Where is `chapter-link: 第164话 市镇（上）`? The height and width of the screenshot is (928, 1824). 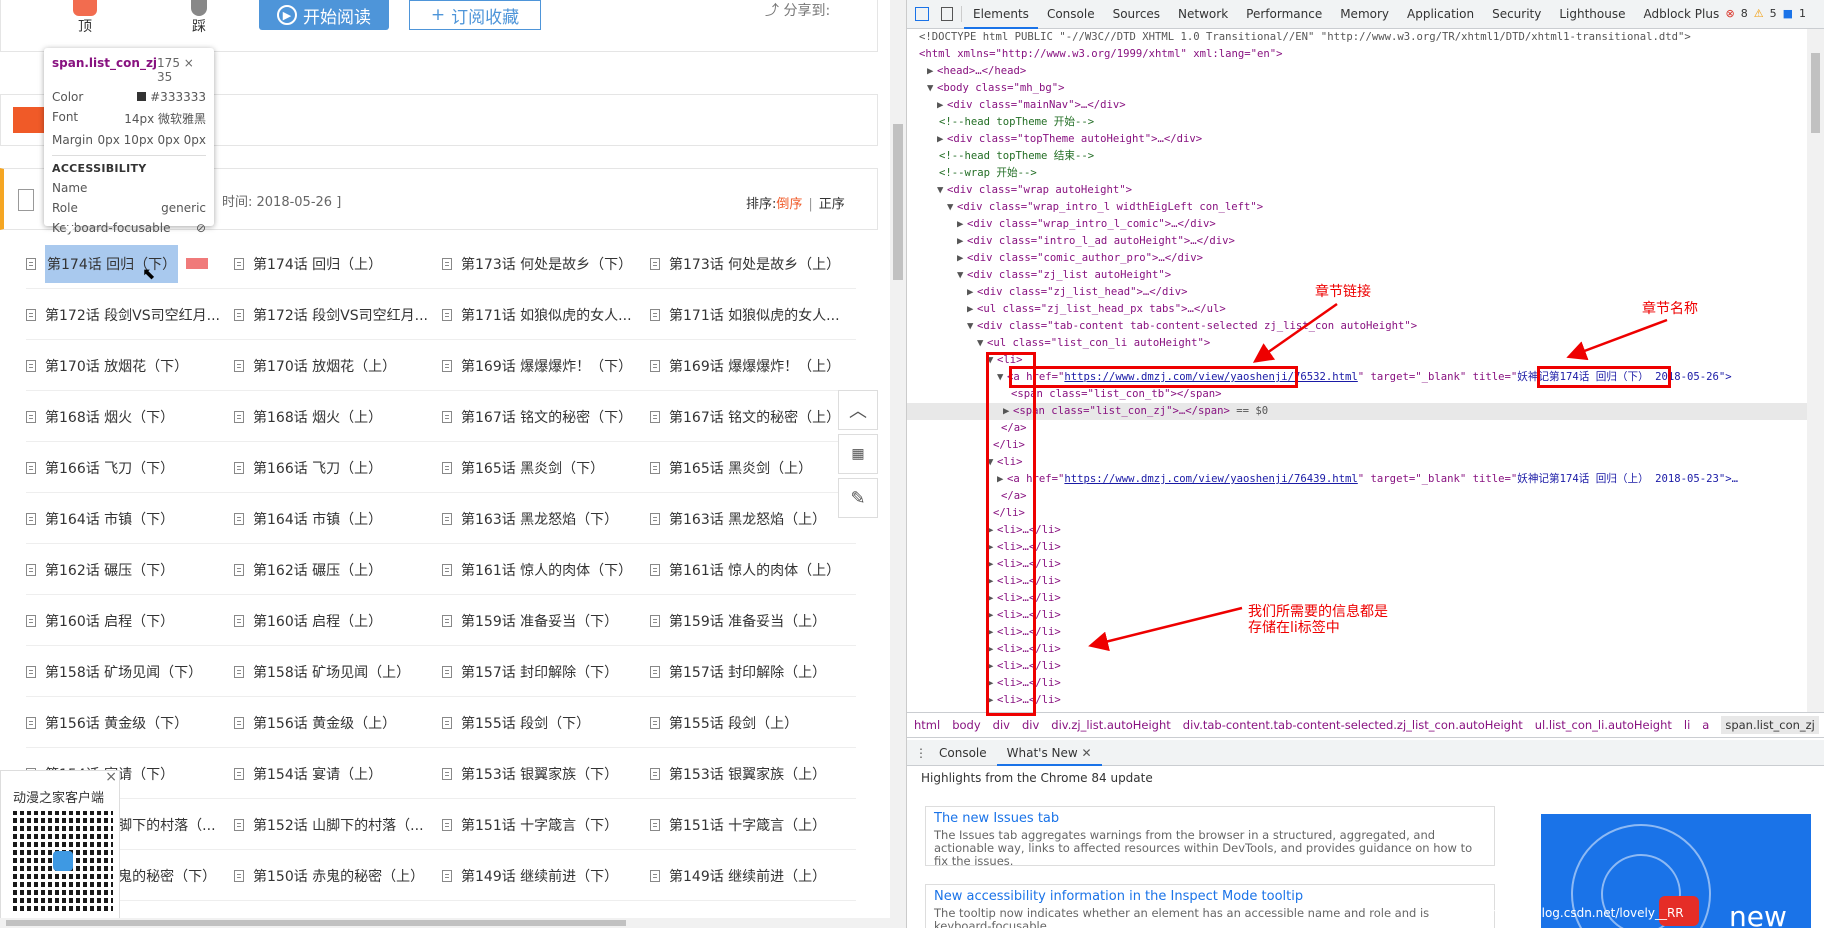 chapter-link: 第164话 市镇（上） is located at coordinates (334, 518).